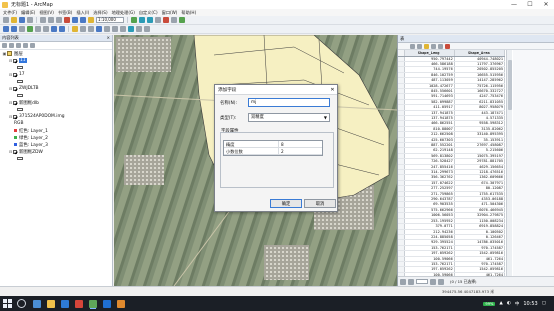  I want to click on menu-selection: 选择(S), so click(100, 13).